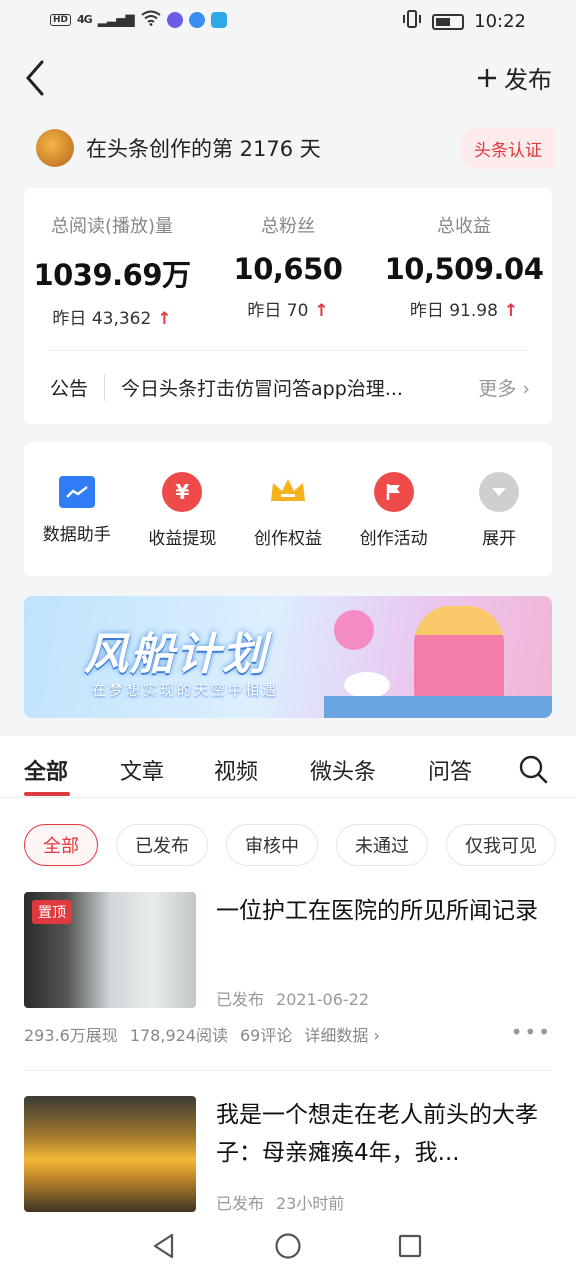 This screenshot has width=576, height=1280. I want to click on telegram-app-icon, so click(196, 19).